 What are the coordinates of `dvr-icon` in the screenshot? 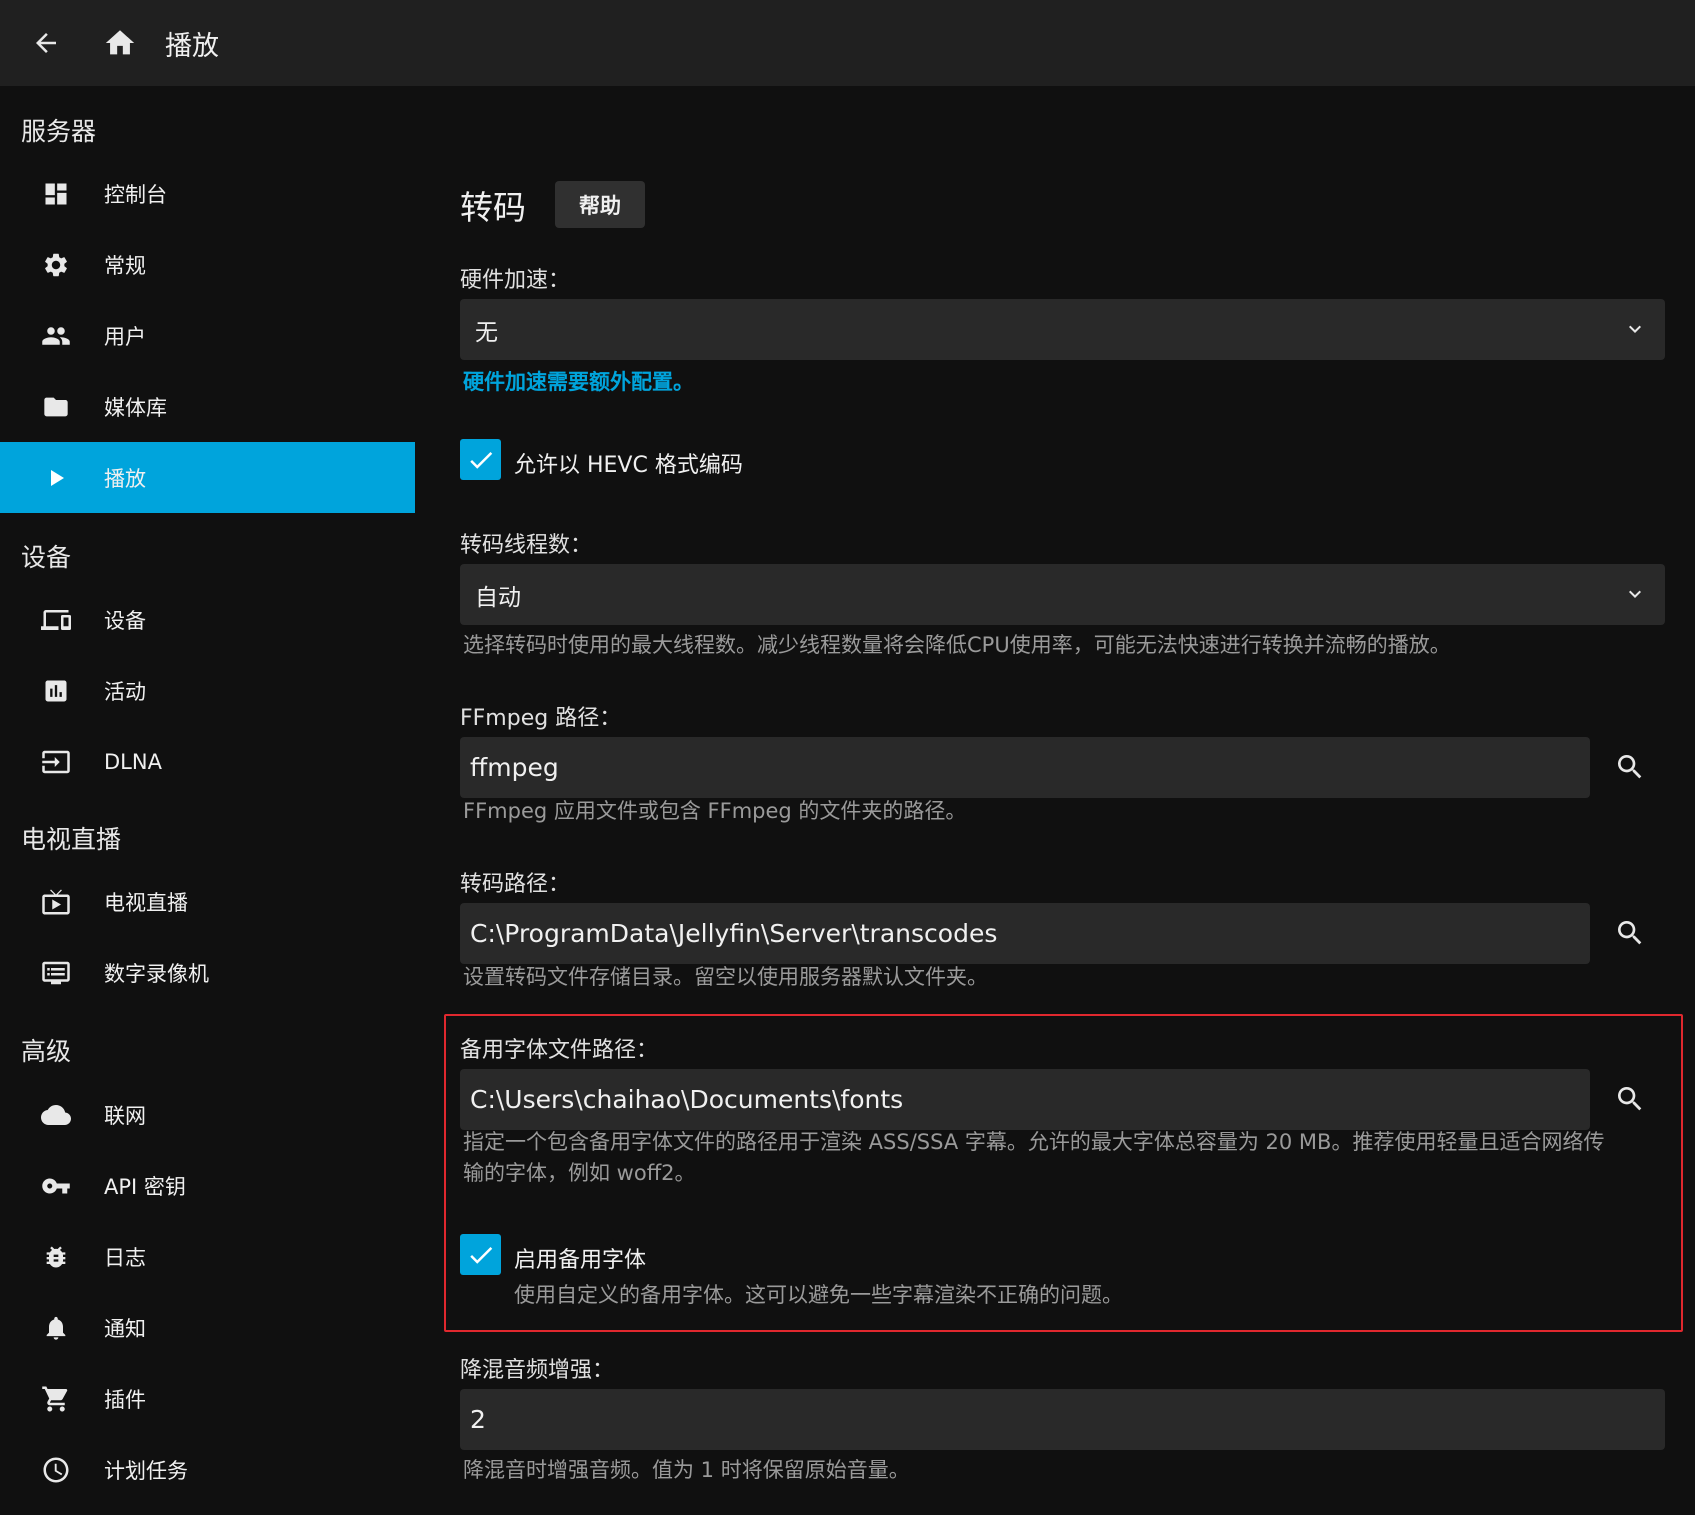 It's located at (56, 973).